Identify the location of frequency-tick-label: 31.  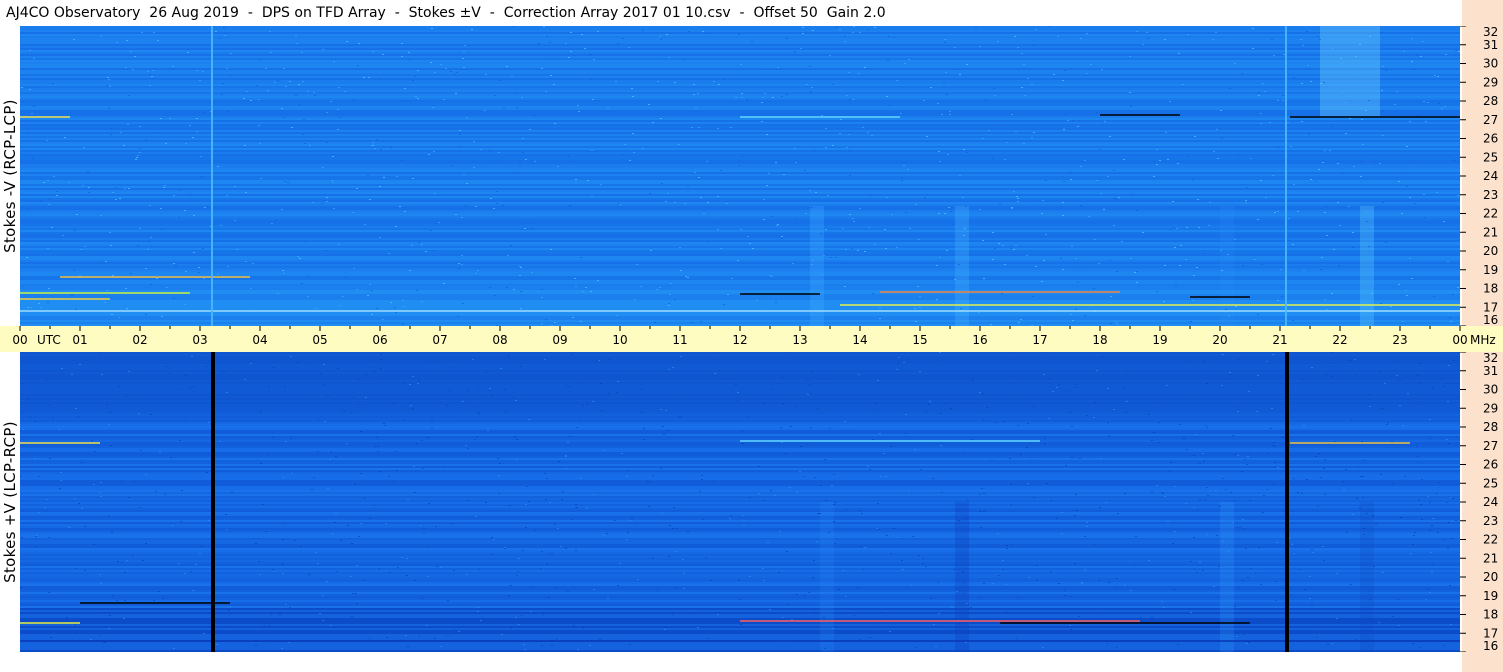
(1490, 371).